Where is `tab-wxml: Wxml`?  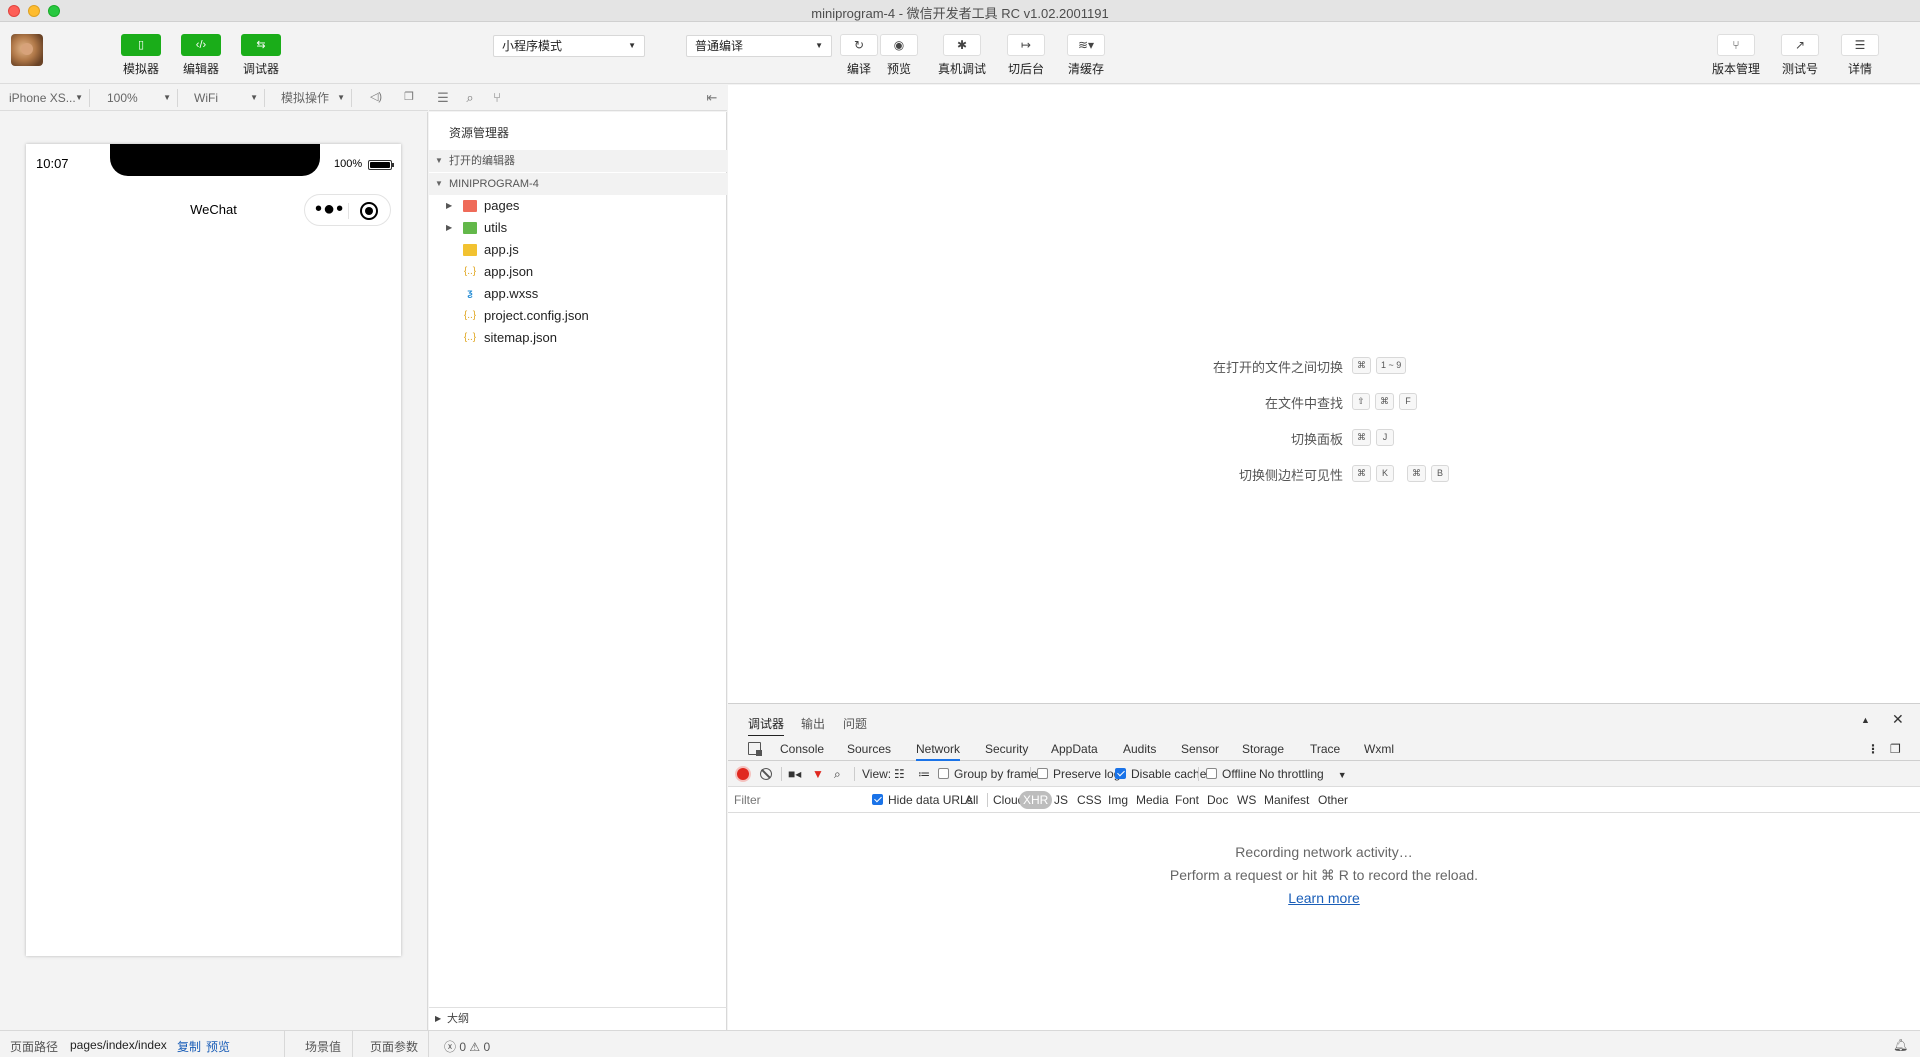
tab-wxml: Wxml is located at coordinates (1379, 749).